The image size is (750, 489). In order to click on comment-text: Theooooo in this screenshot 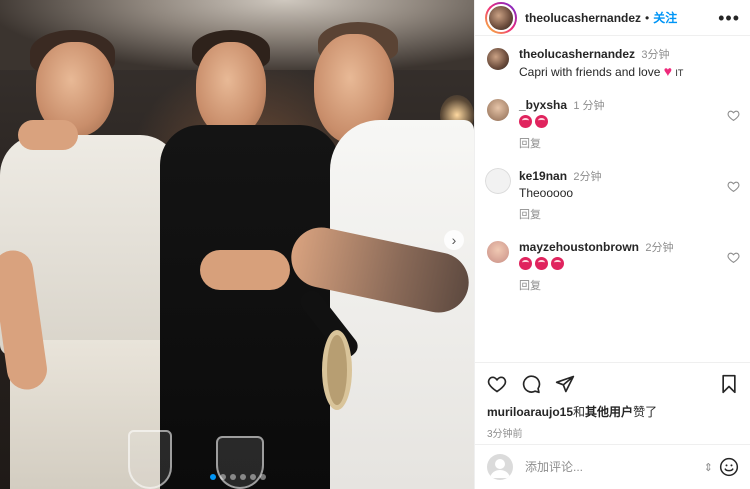, I will do `click(546, 193)`.